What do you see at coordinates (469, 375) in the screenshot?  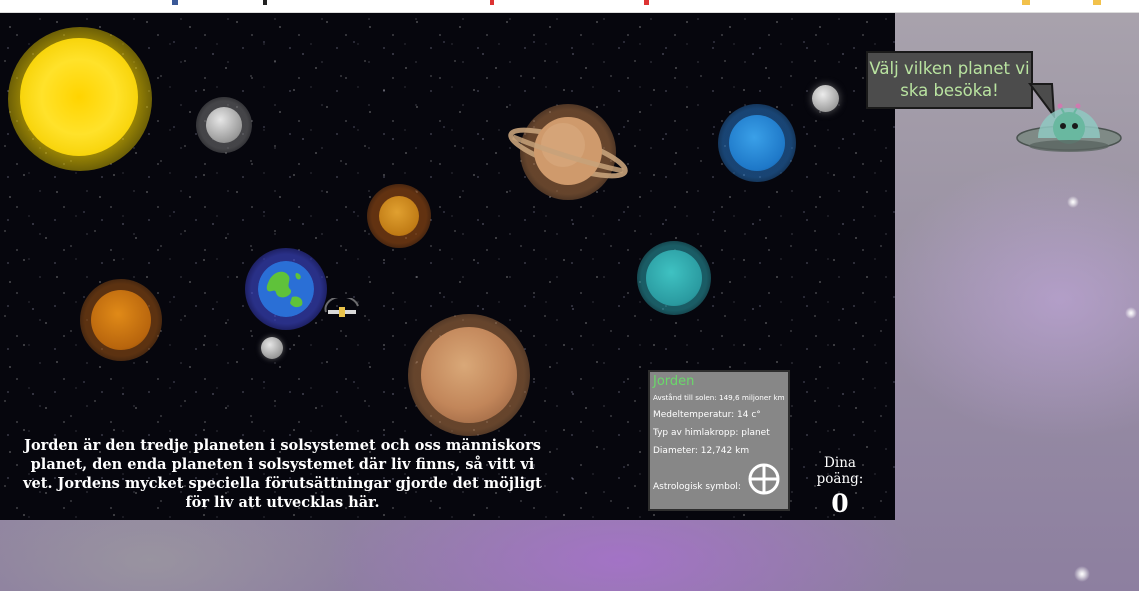 I see `planet-jupiter` at bounding box center [469, 375].